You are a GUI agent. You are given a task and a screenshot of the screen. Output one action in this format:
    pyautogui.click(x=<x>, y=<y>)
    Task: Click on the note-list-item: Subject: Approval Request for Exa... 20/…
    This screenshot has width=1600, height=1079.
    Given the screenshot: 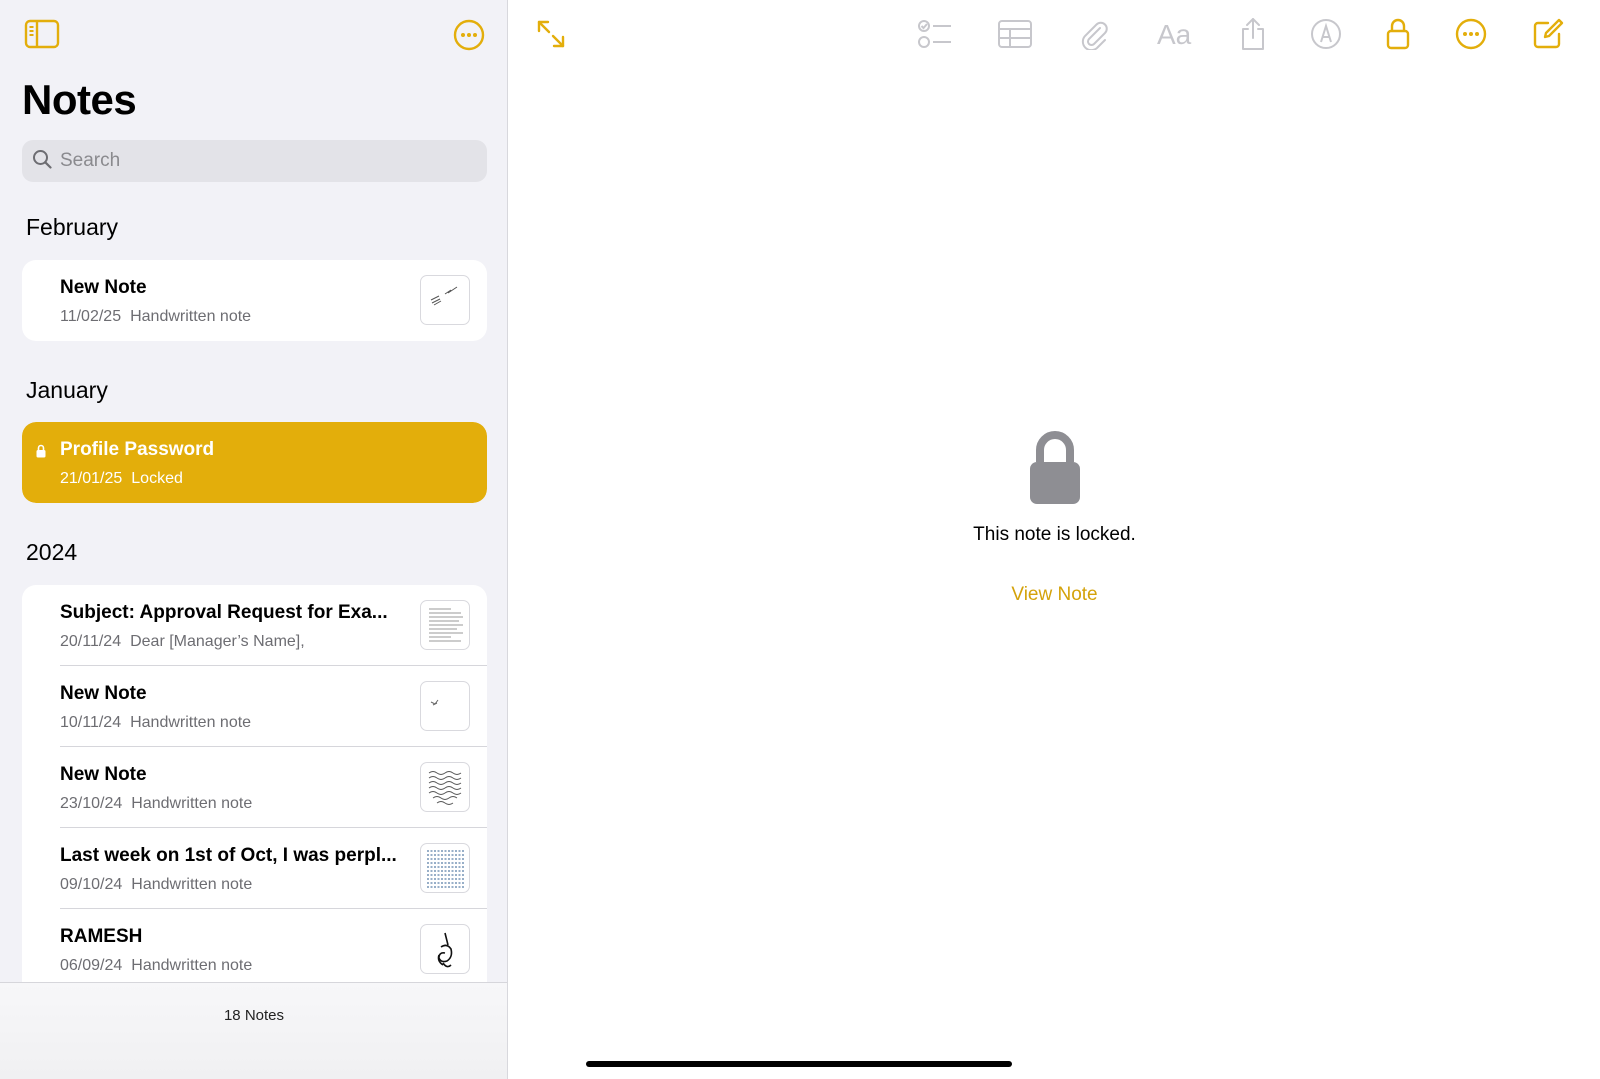 What is the action you would take?
    pyautogui.click(x=254, y=625)
    